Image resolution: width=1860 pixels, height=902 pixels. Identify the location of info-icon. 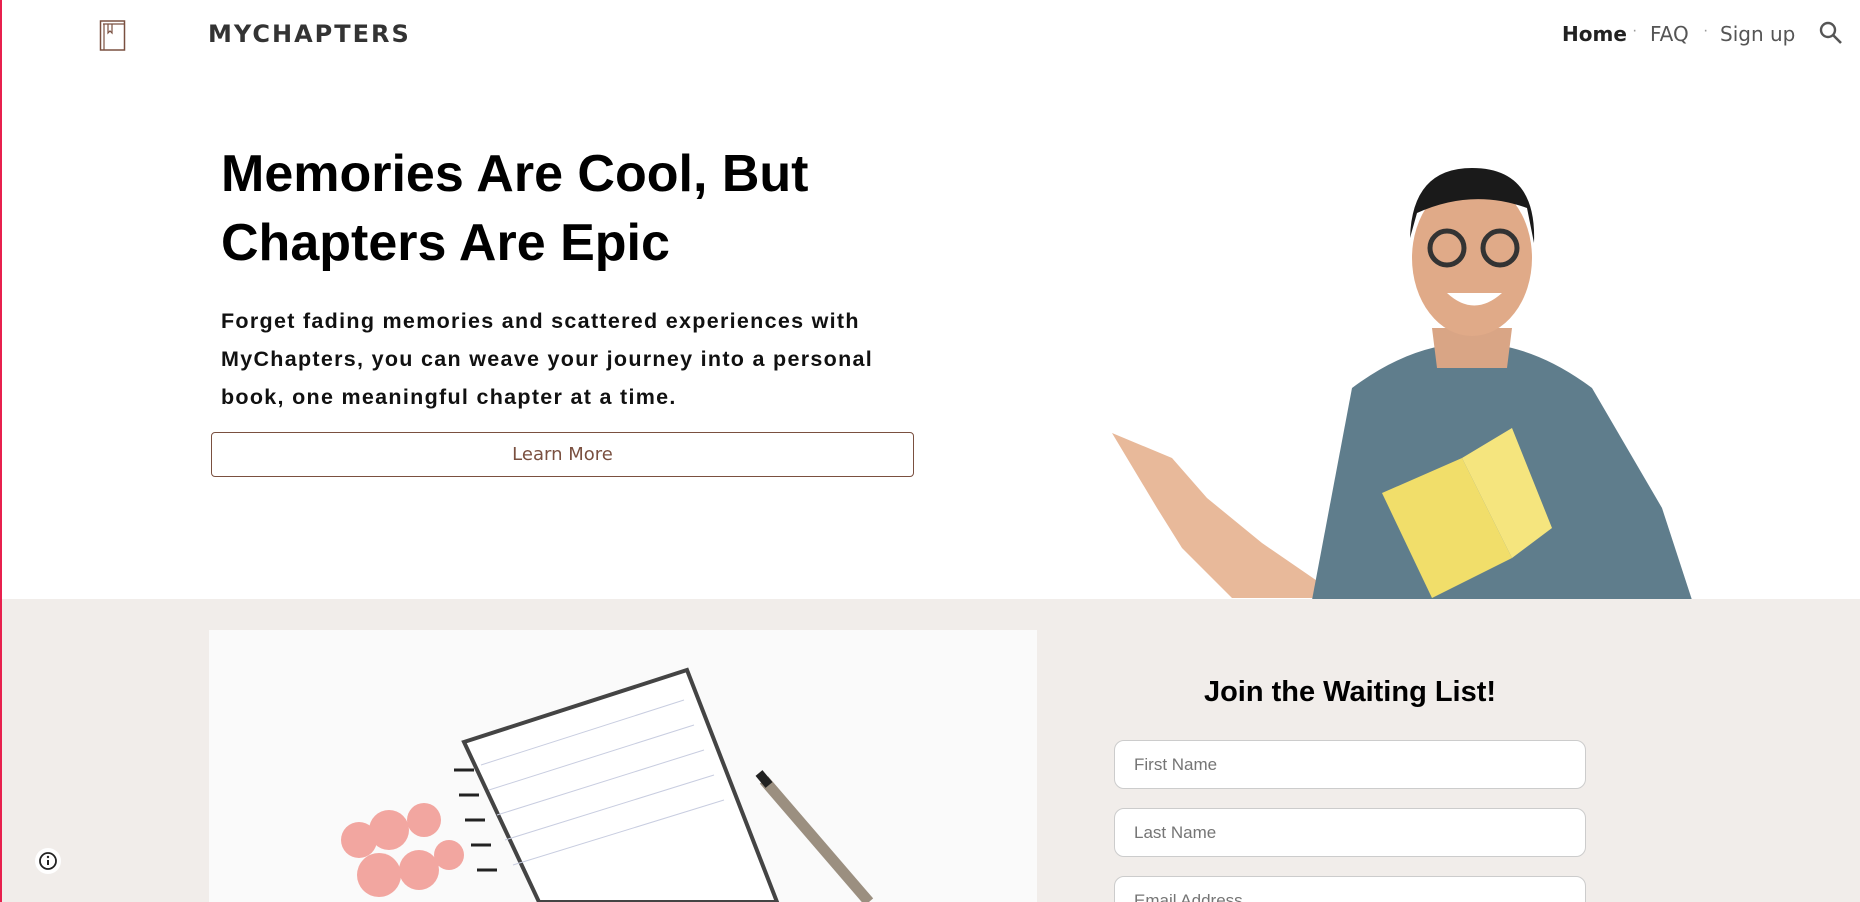
(48, 861).